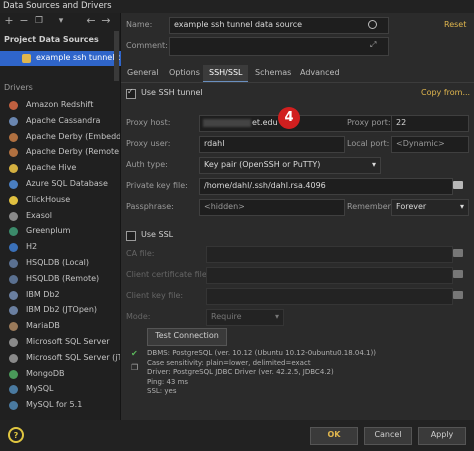 This screenshot has height=451, width=474. I want to click on remember-label: Remember:, so click(370, 206).